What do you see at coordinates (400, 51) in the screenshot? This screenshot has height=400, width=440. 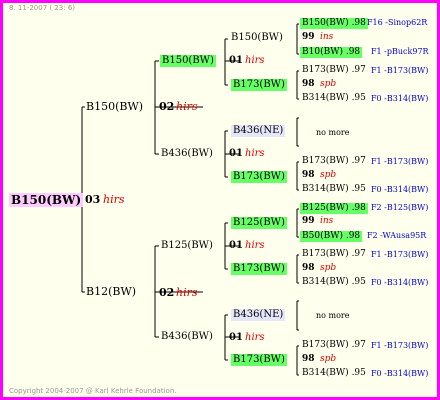 I see `gen4-reference: F1 -pBuck97R` at bounding box center [400, 51].